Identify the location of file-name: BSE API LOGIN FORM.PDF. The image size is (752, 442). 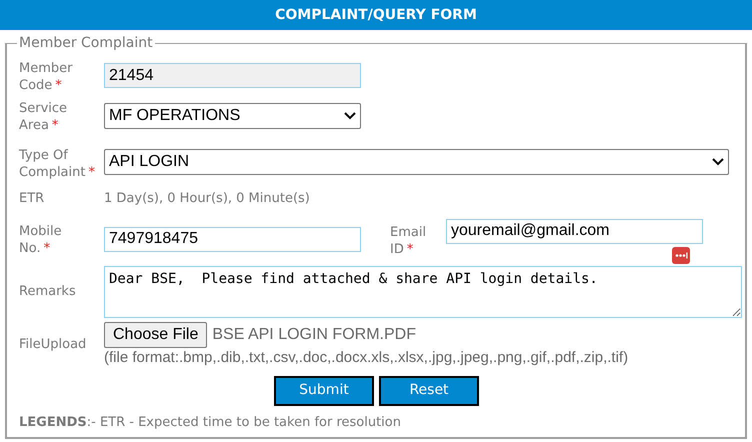
(314, 334).